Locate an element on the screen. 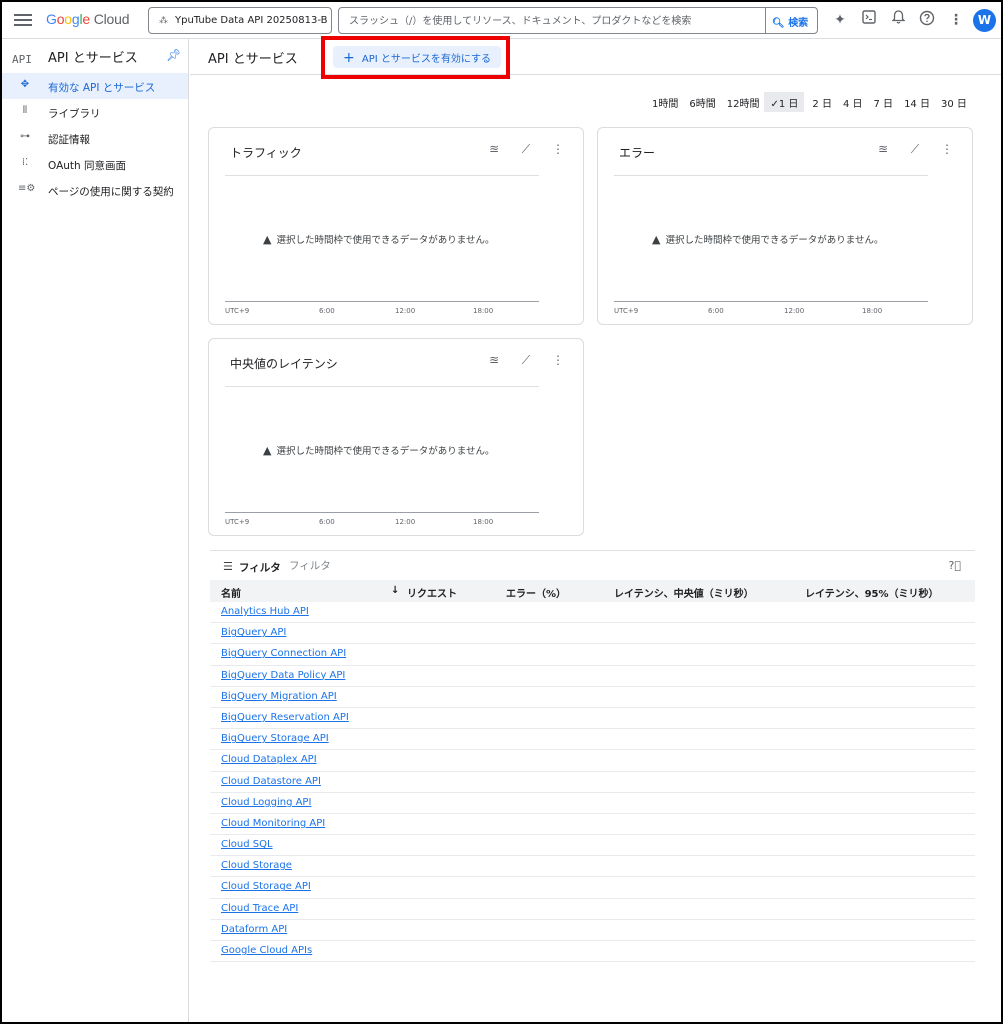 This screenshot has height=1024, width=1003. column-header-name: 名前 is located at coordinates (231, 592).